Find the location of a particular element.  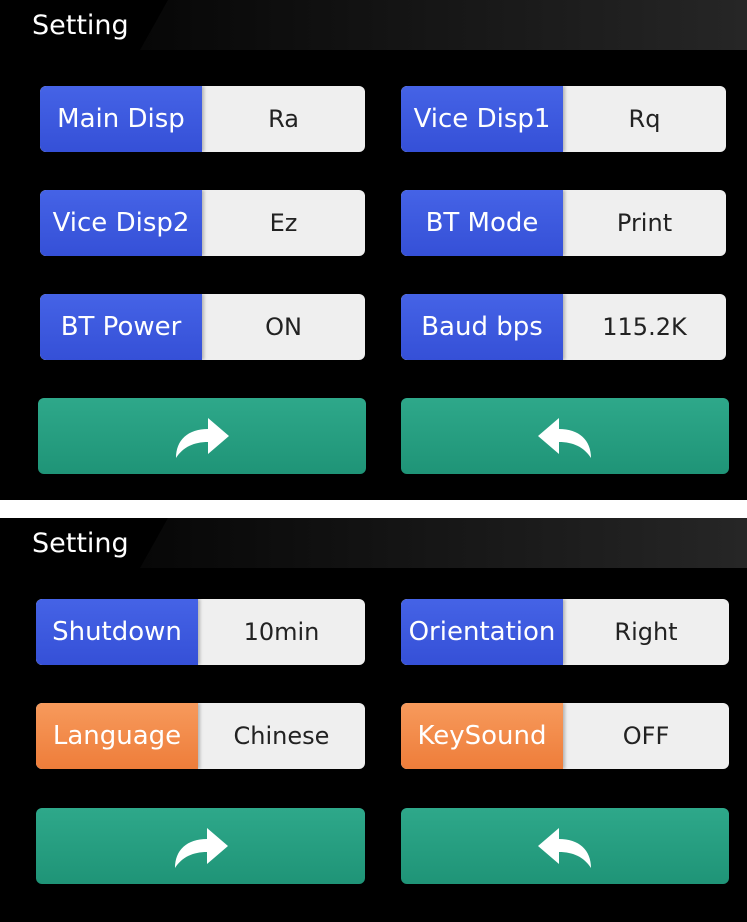

setting-value: Ra is located at coordinates (283, 119).